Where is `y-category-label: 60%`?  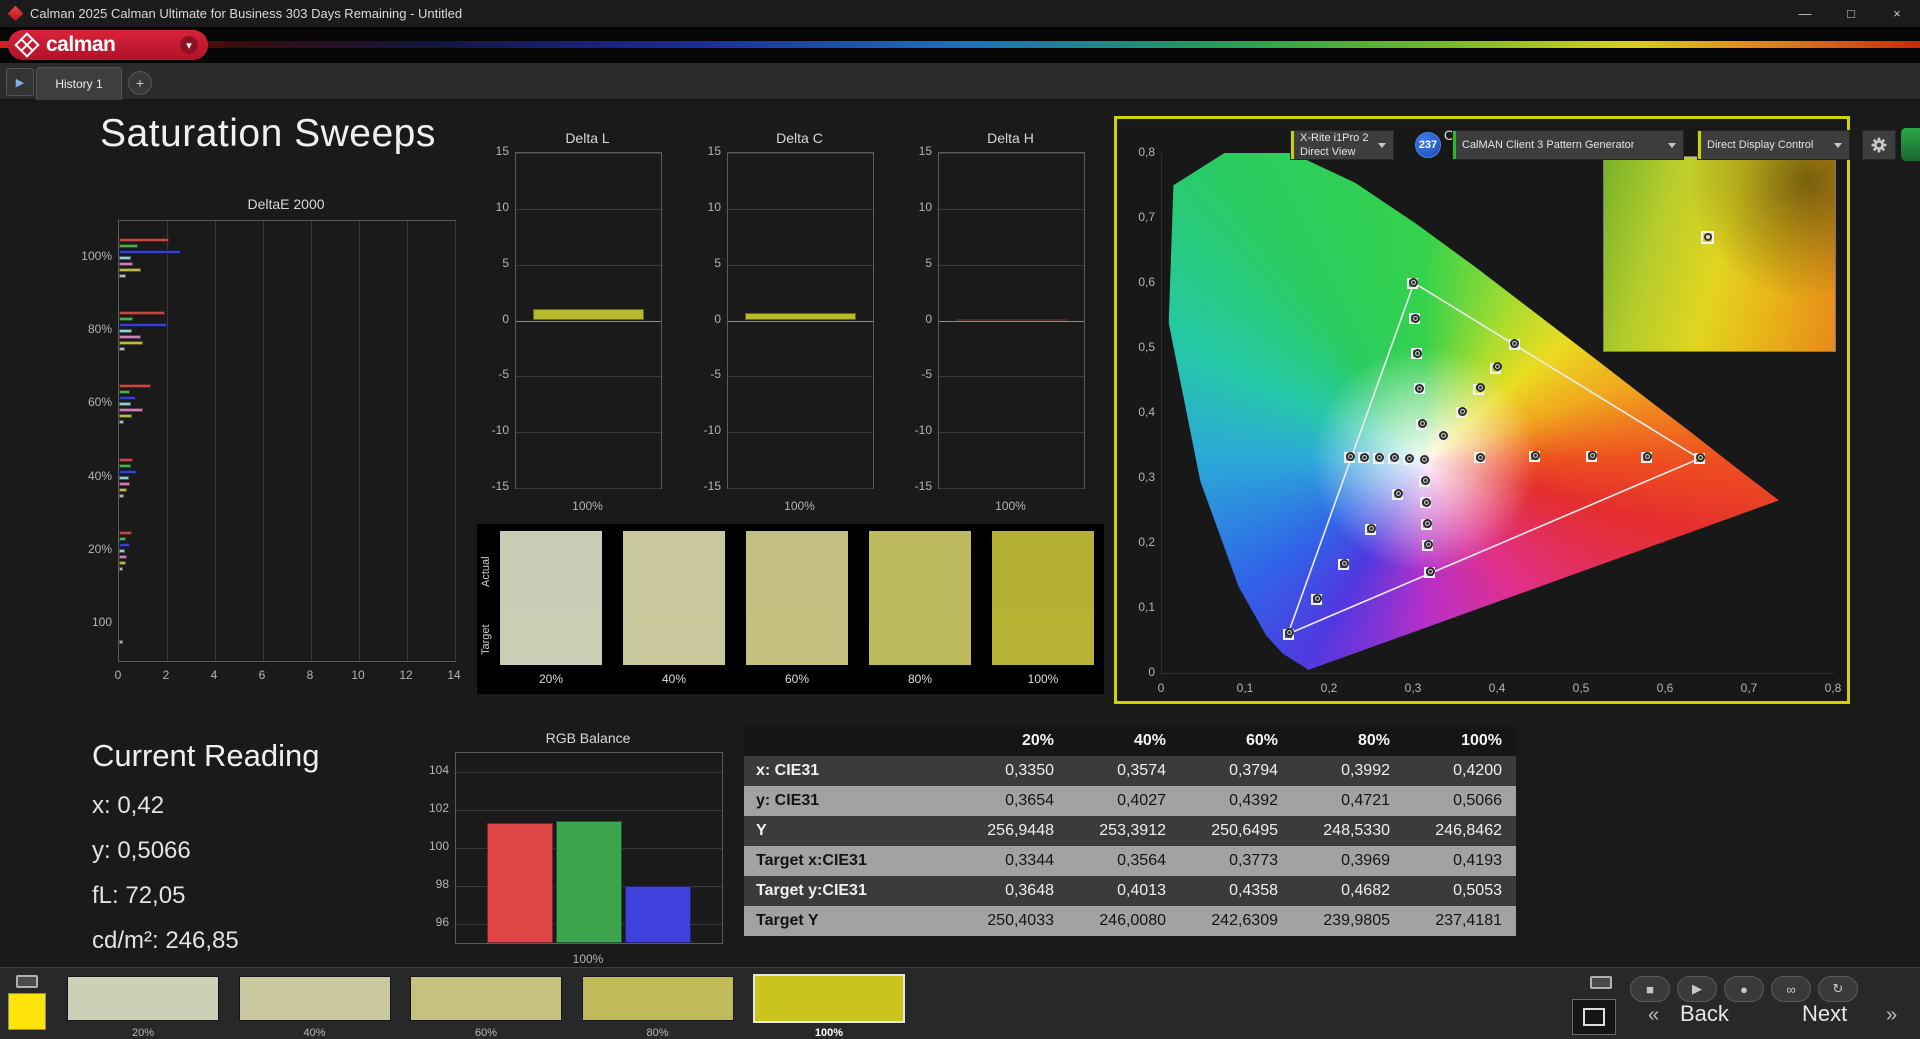
y-category-label: 60% is located at coordinates (99, 402).